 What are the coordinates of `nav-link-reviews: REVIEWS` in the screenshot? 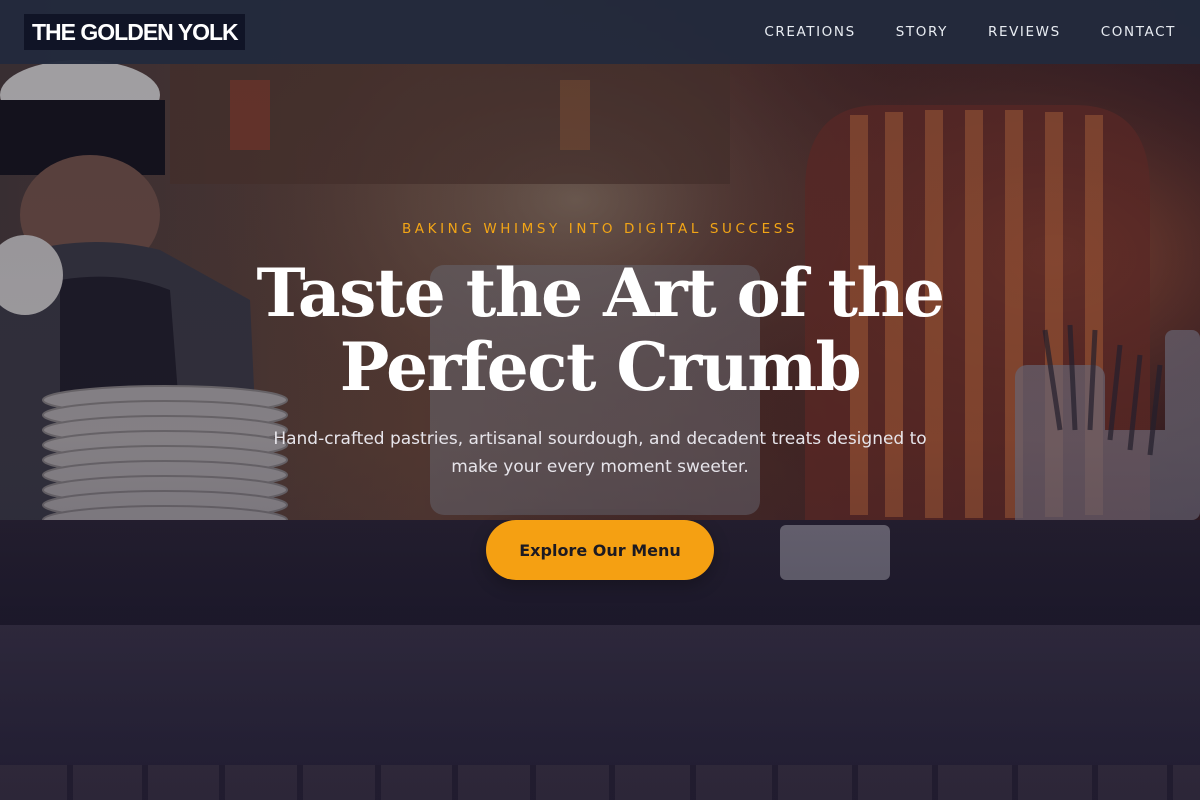 It's located at (1024, 32).